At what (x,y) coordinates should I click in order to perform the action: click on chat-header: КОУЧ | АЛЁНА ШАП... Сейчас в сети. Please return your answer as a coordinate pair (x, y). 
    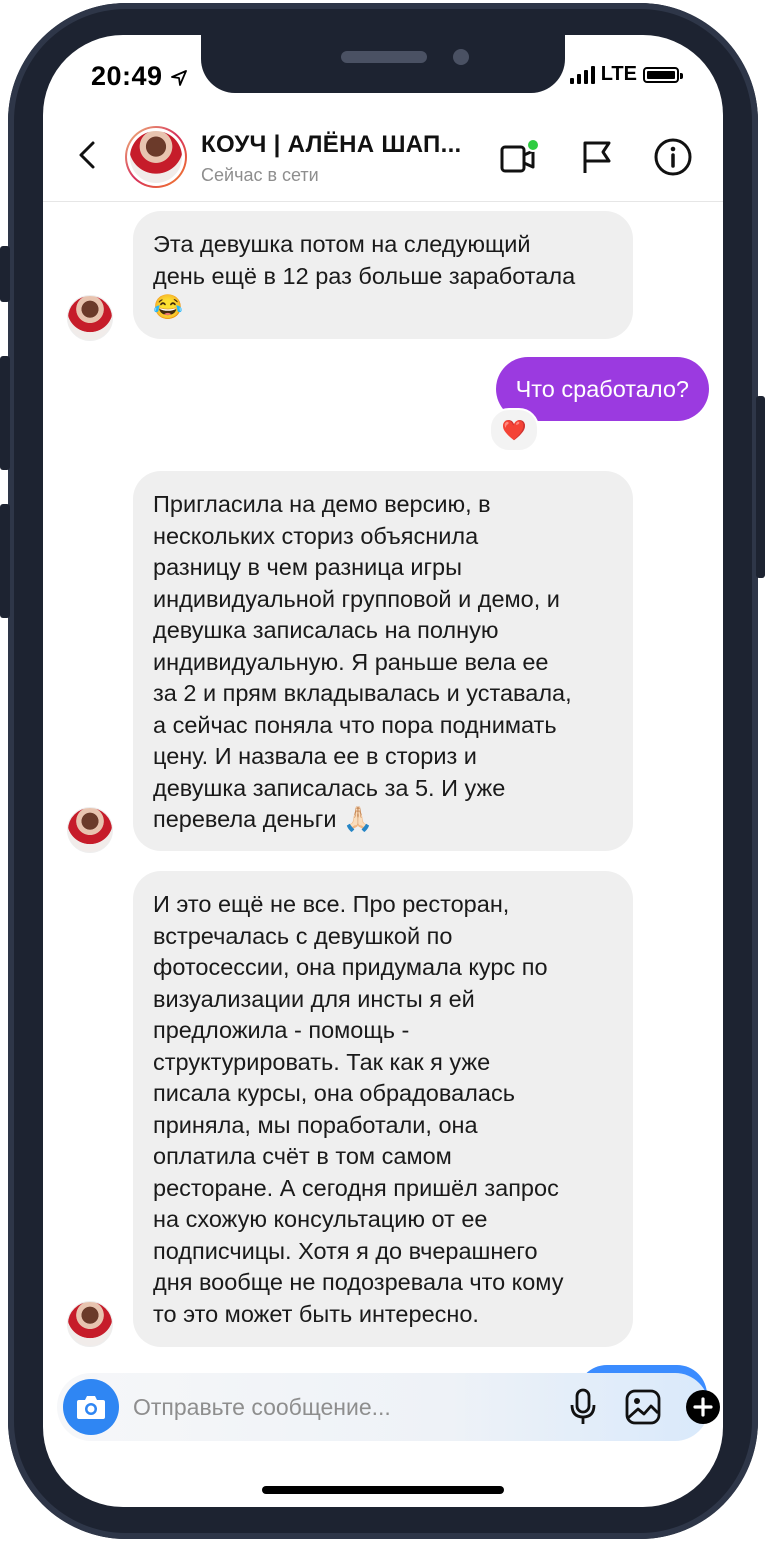
    Looking at the image, I should click on (383, 161).